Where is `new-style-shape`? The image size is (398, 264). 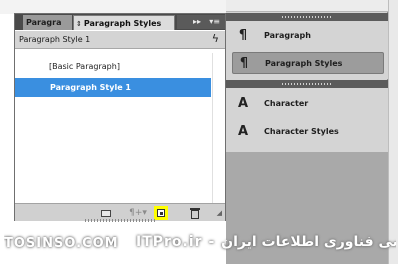
new-style-shape is located at coordinates (161, 213).